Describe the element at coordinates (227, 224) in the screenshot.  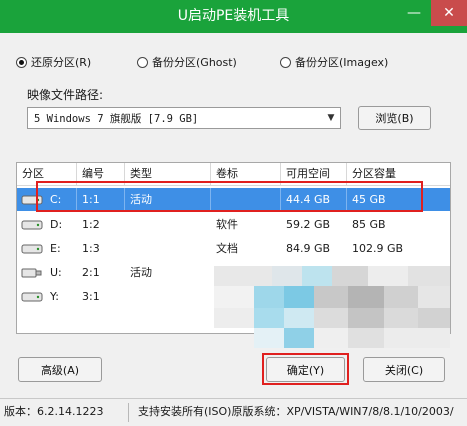
I see `cell-label: 软件` at that location.